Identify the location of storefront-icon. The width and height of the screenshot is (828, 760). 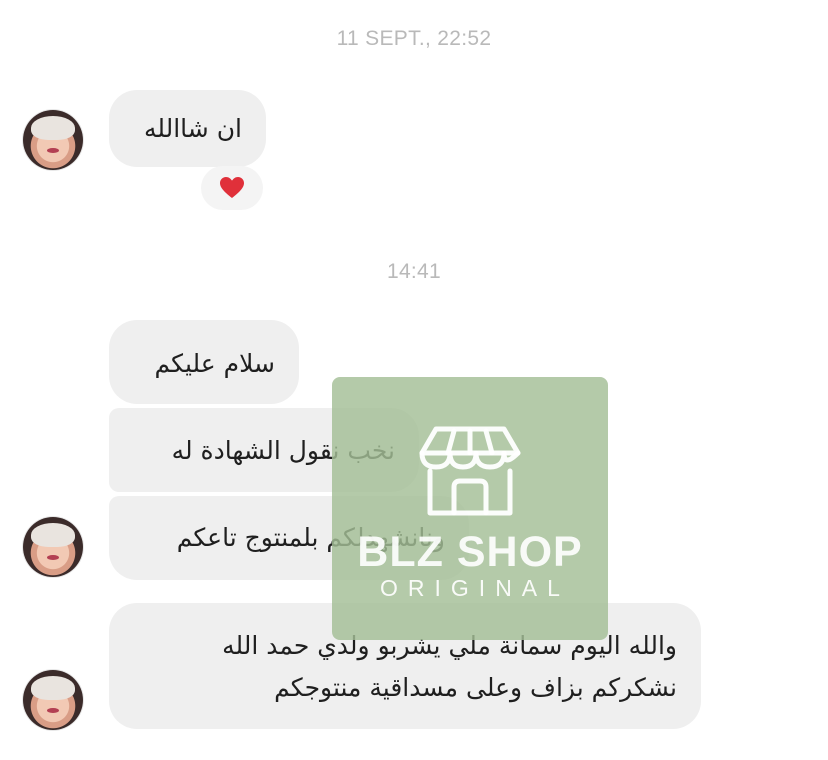
(470, 471).